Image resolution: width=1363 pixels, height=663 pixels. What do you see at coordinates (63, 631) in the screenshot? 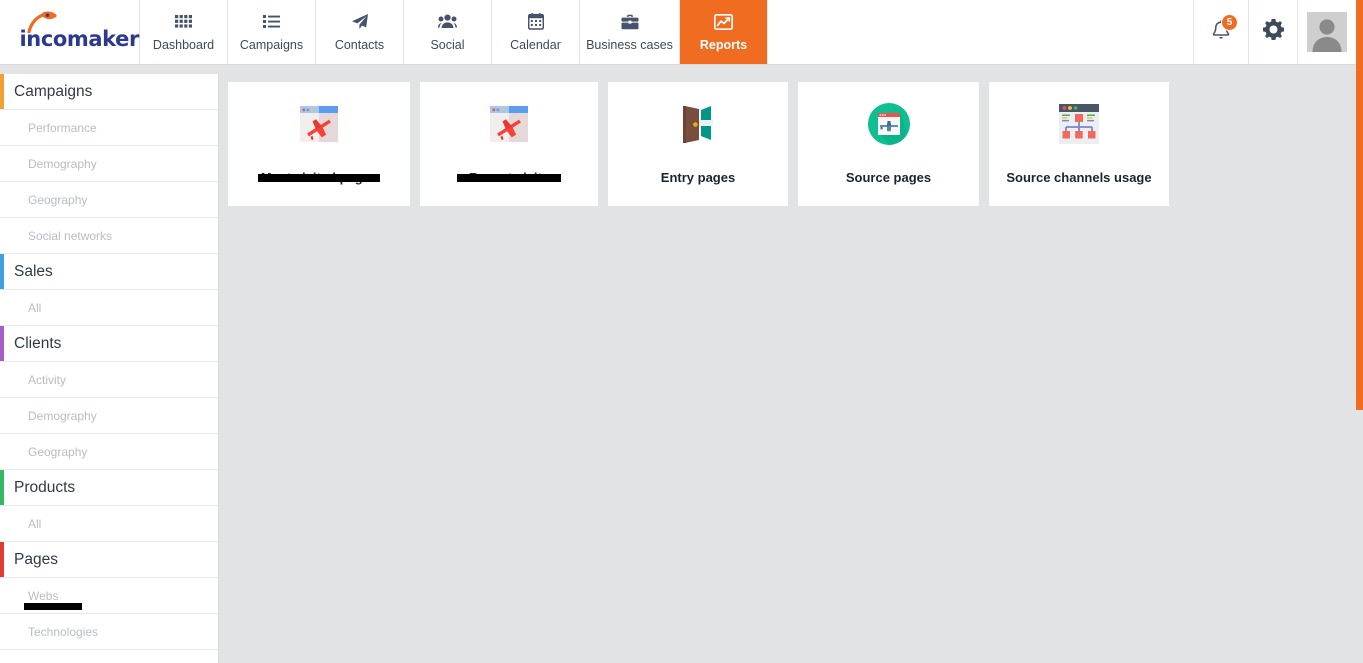
I see `sidebar-item-label: Technologies` at bounding box center [63, 631].